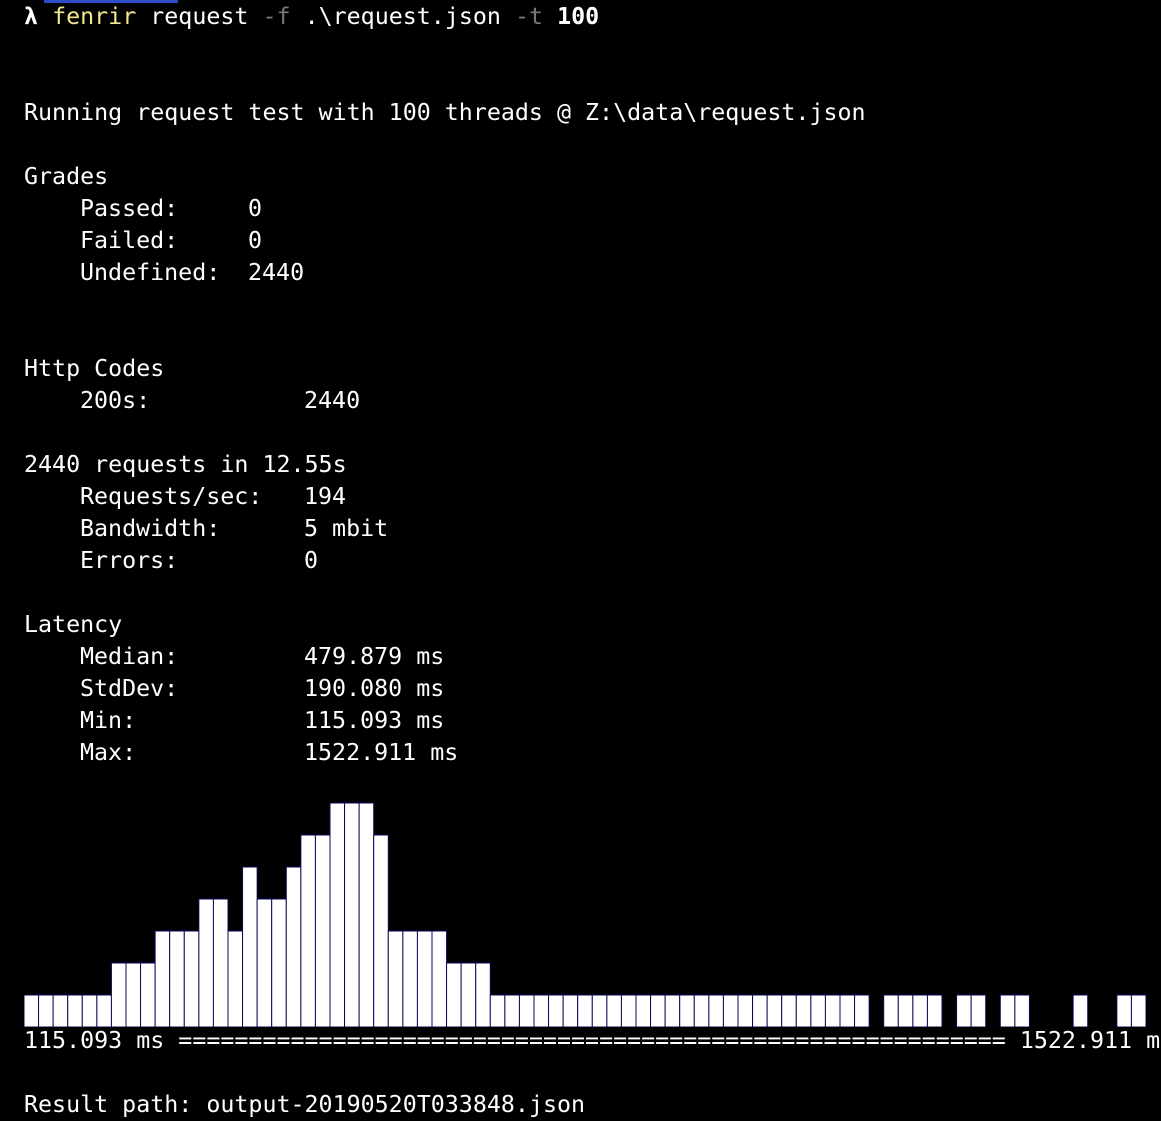  Describe the element at coordinates (94, 368) in the screenshot. I see `http-codes-heading: Http Codes` at that location.